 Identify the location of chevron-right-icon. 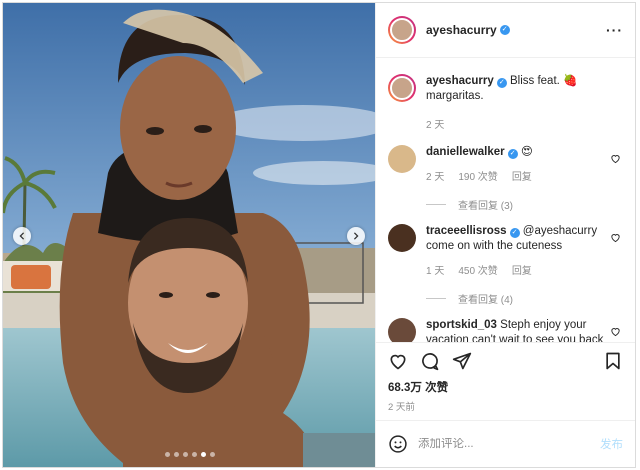
(356, 236).